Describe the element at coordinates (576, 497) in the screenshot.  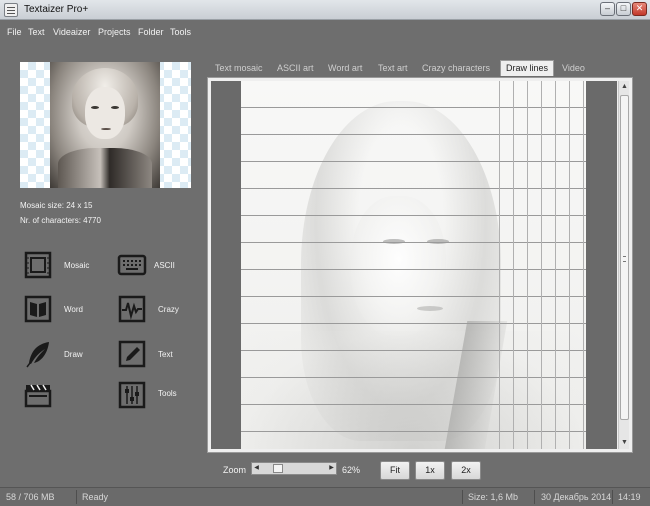
I see `status-date: 30 Декабрь 2014` at that location.